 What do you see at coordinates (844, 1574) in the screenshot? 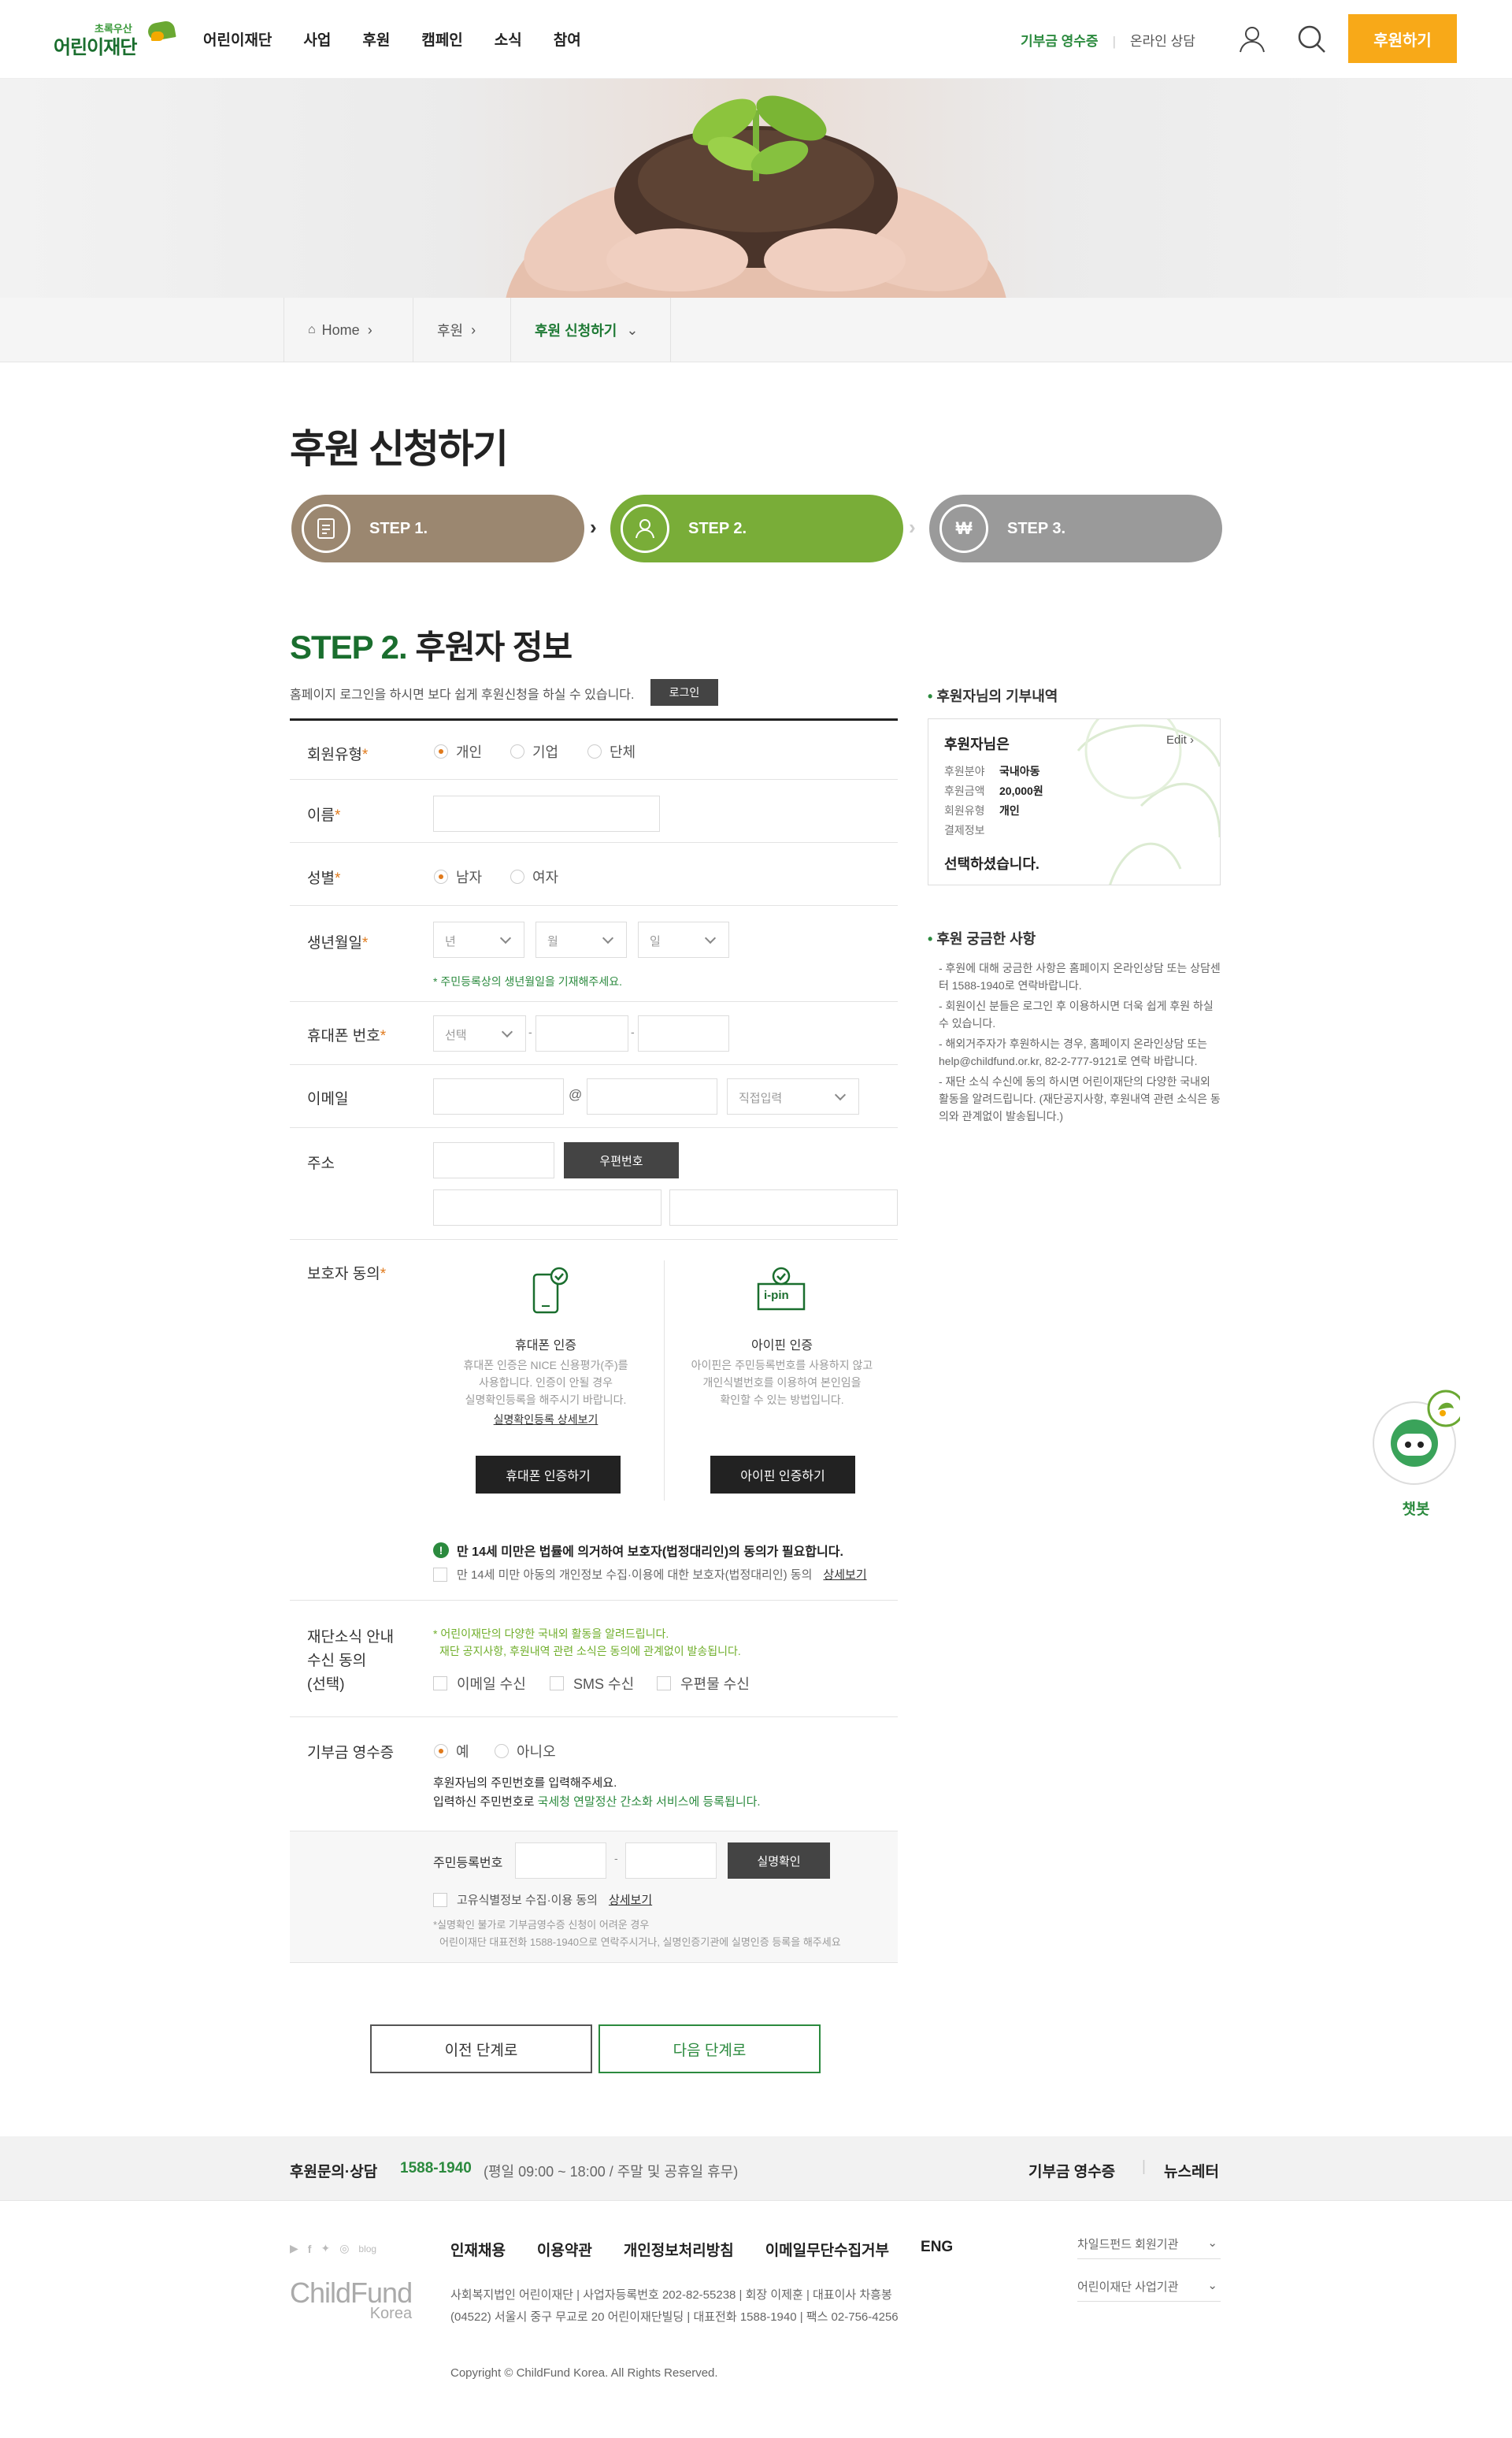
I see `guardian-agree-detail-link: 상세보기` at bounding box center [844, 1574].